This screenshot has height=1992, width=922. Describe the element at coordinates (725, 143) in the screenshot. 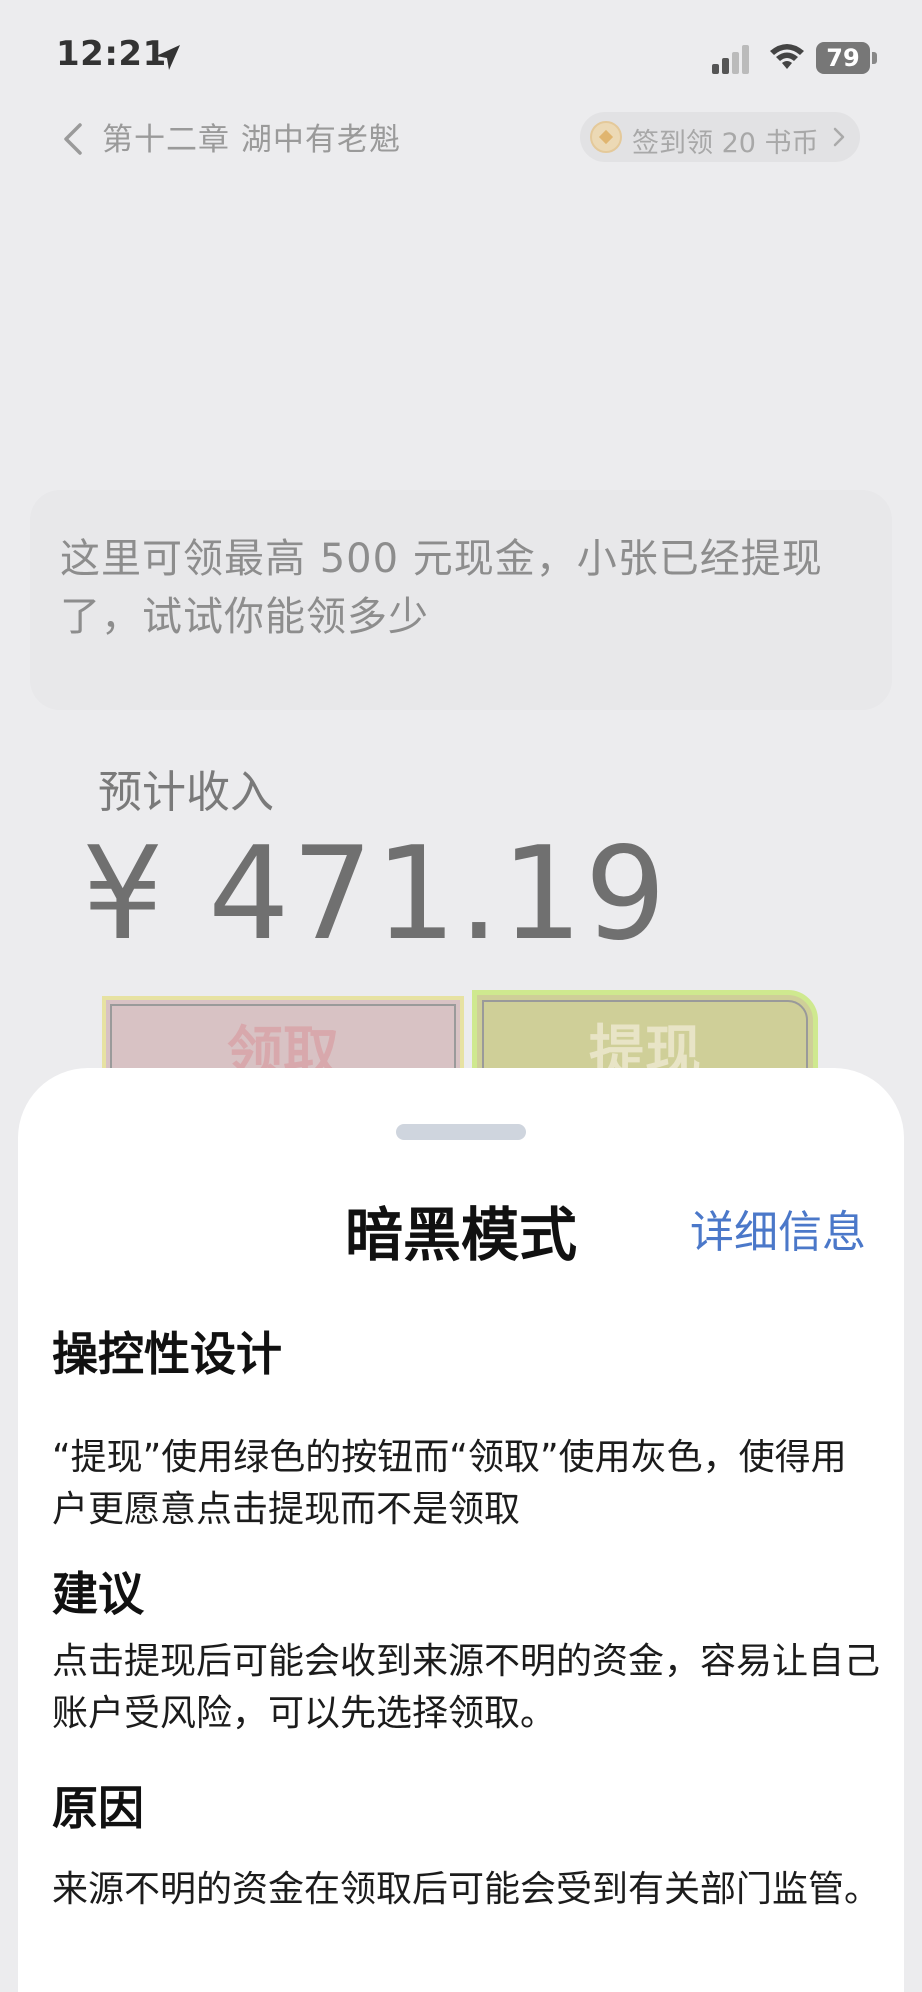

I see `checkin-label: 签到领 20 书币` at that location.